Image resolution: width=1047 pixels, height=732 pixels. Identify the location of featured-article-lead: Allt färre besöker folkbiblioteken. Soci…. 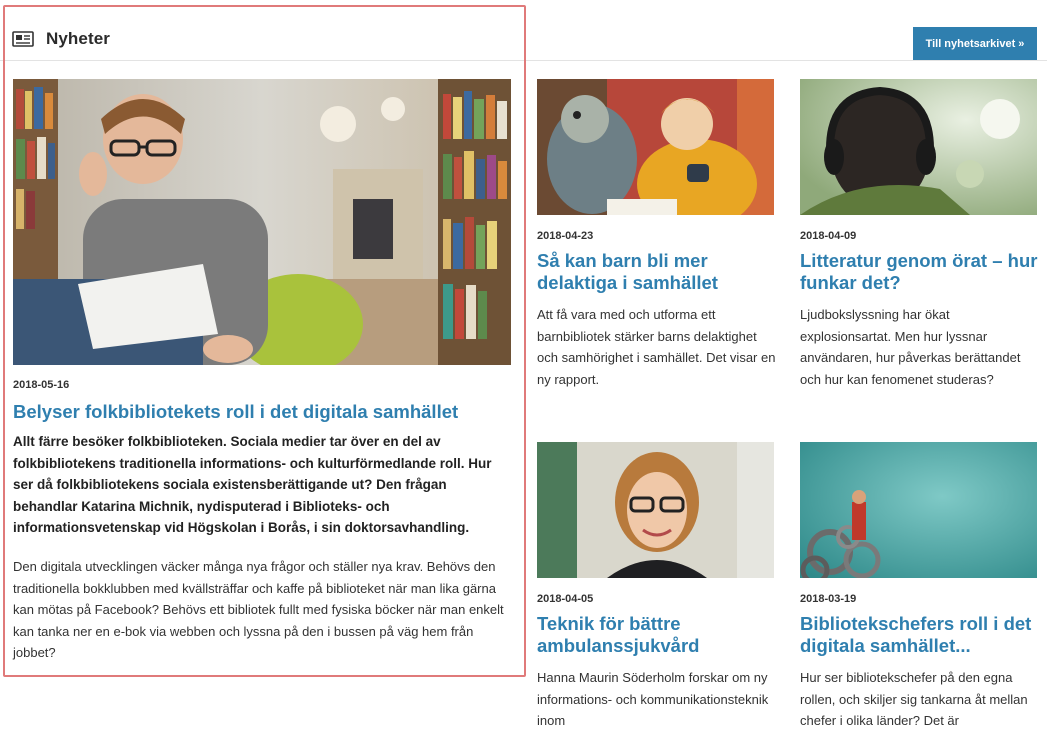
(252, 484).